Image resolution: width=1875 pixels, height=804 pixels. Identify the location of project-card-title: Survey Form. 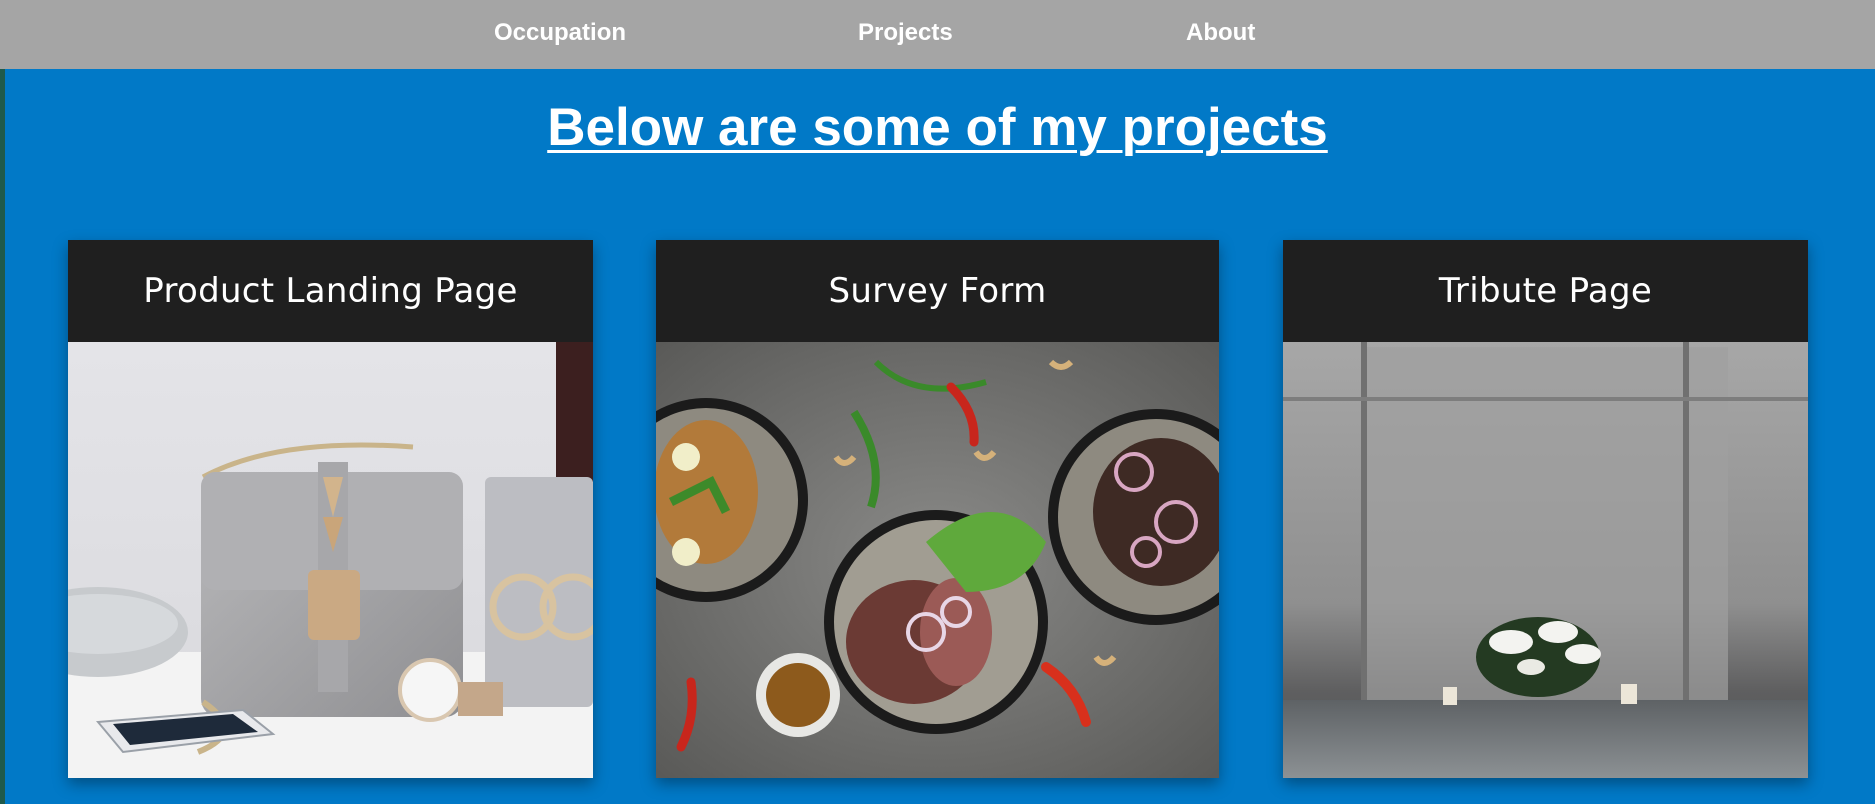
(937, 291).